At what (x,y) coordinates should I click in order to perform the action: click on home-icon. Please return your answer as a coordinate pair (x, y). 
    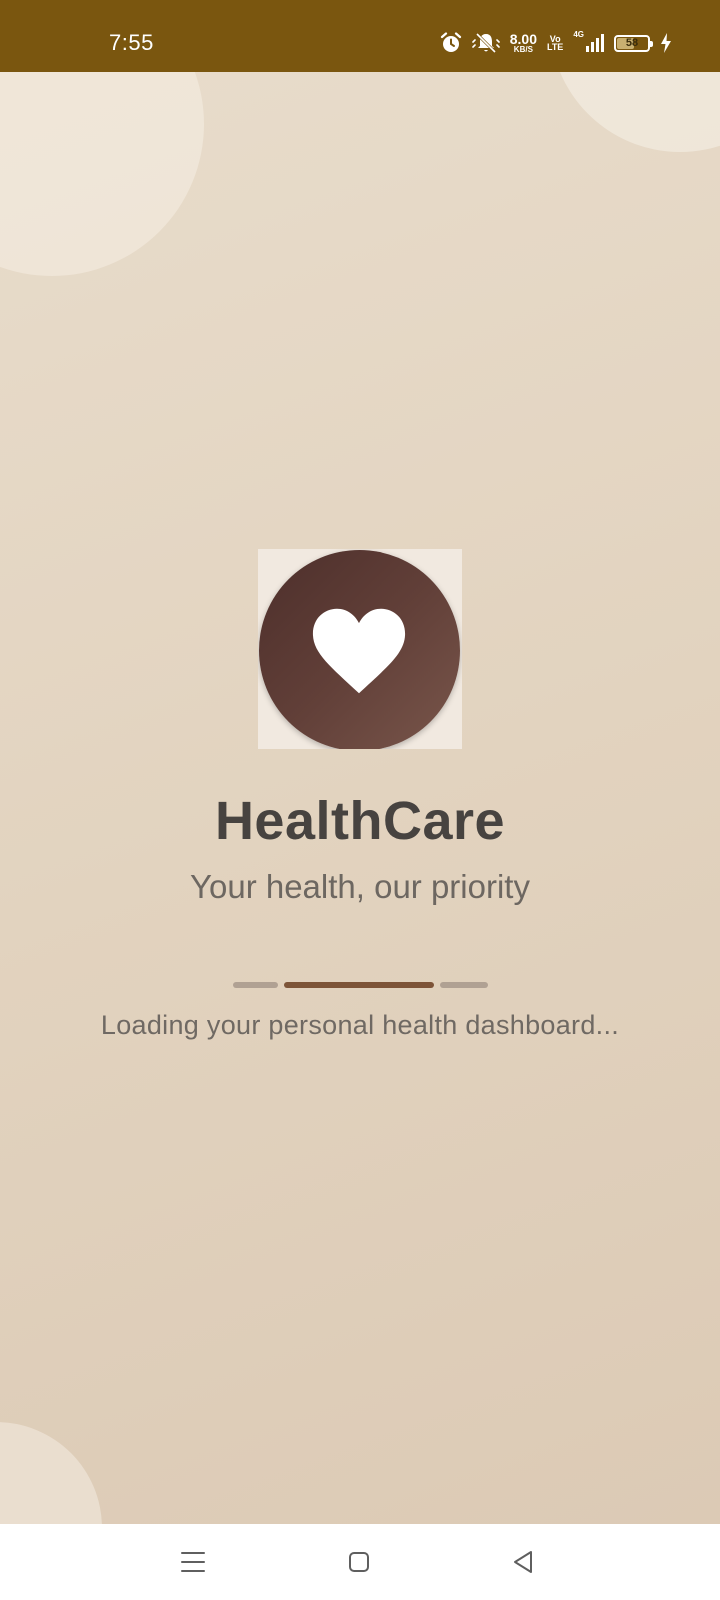
    Looking at the image, I should click on (359, 1562).